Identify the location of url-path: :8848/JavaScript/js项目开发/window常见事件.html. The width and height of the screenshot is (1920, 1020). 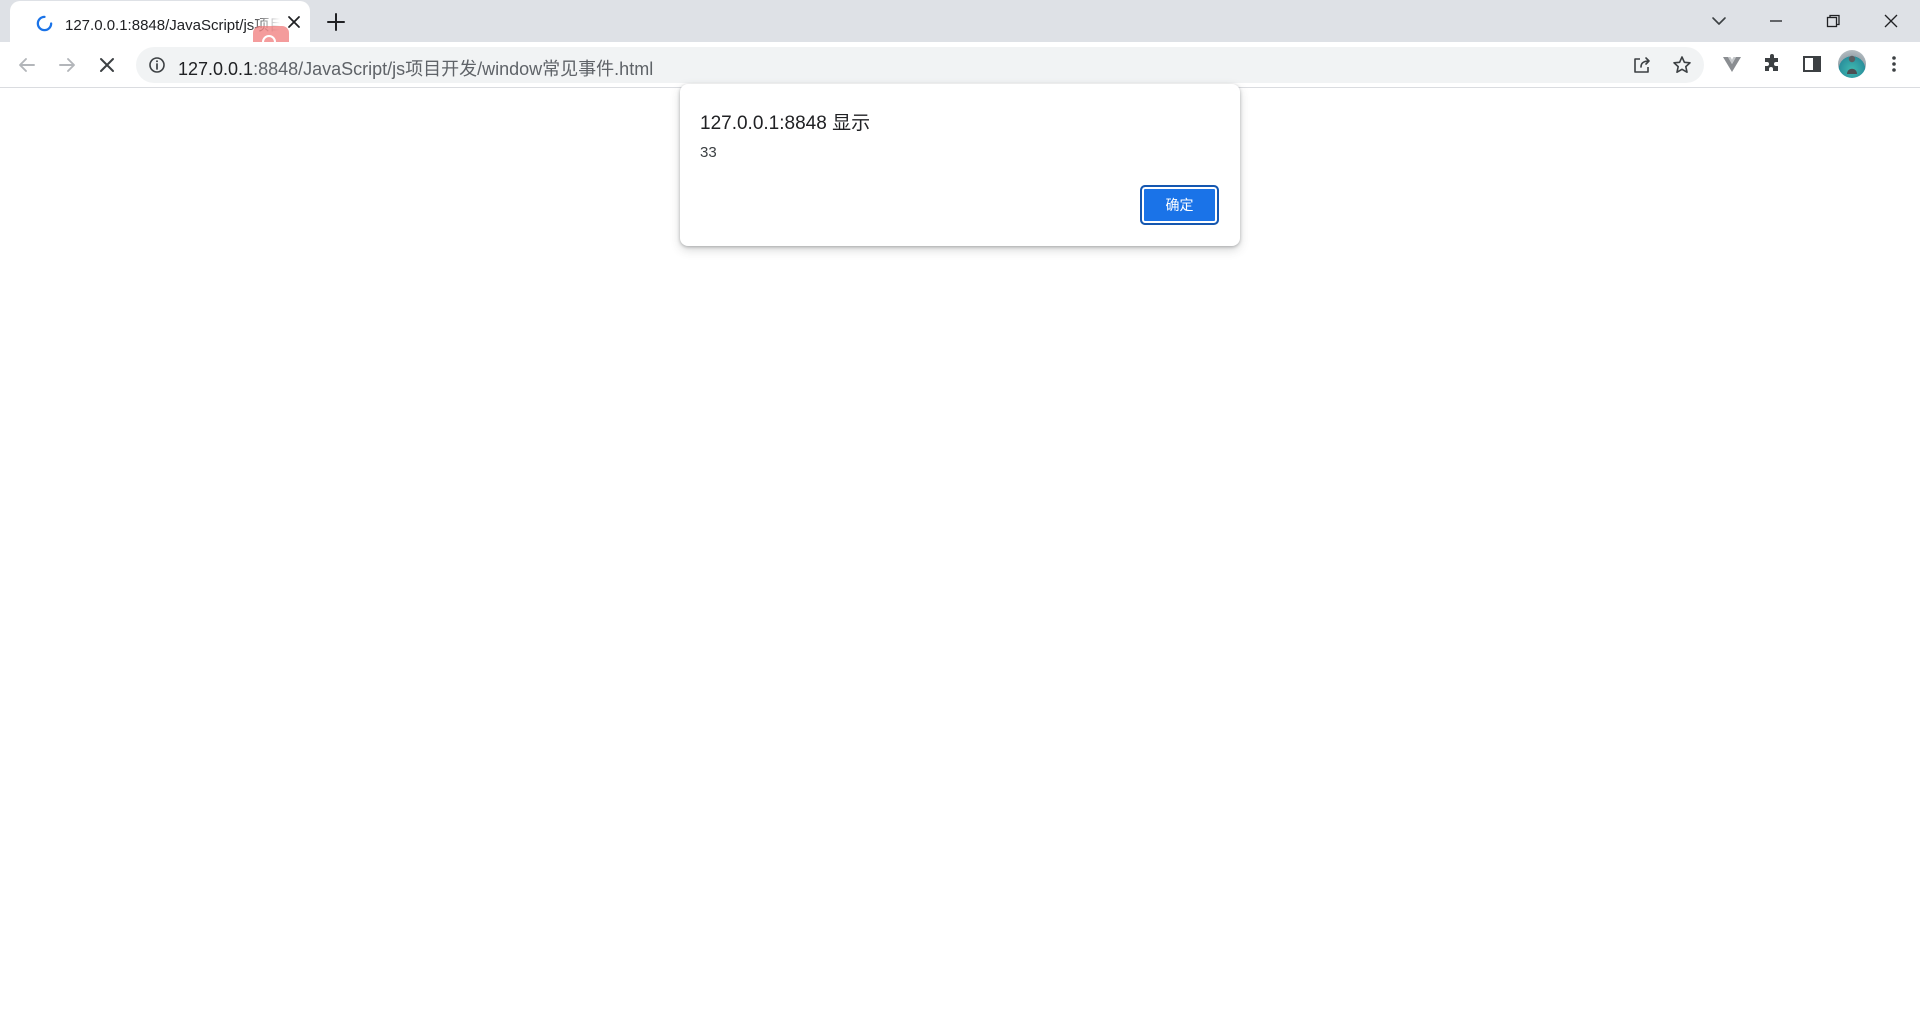
(453, 69).